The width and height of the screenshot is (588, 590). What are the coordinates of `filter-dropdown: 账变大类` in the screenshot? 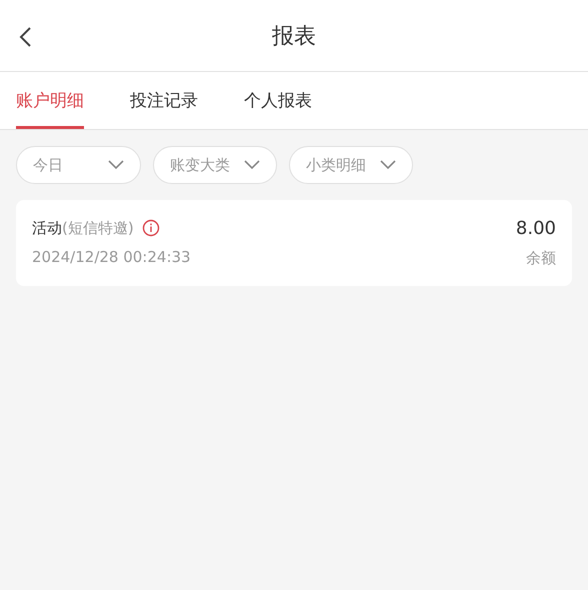 It's located at (215, 165).